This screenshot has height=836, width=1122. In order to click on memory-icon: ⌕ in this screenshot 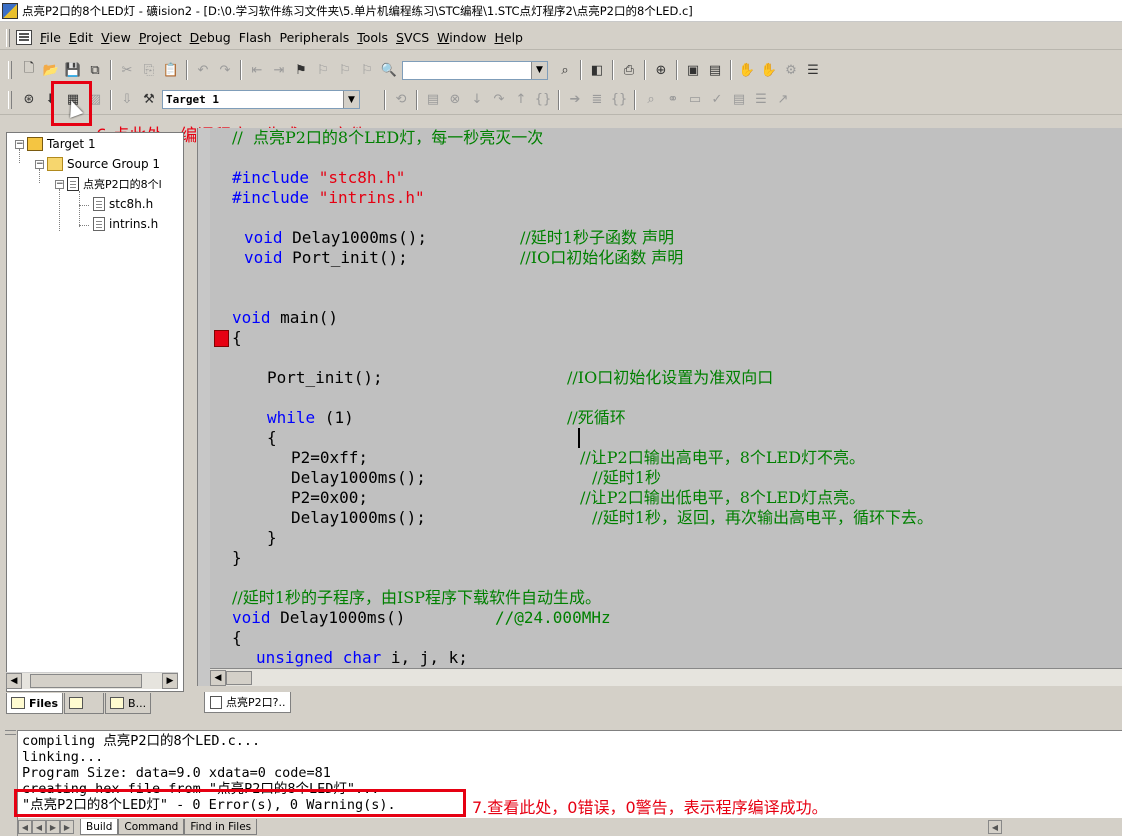, I will do `click(651, 100)`.